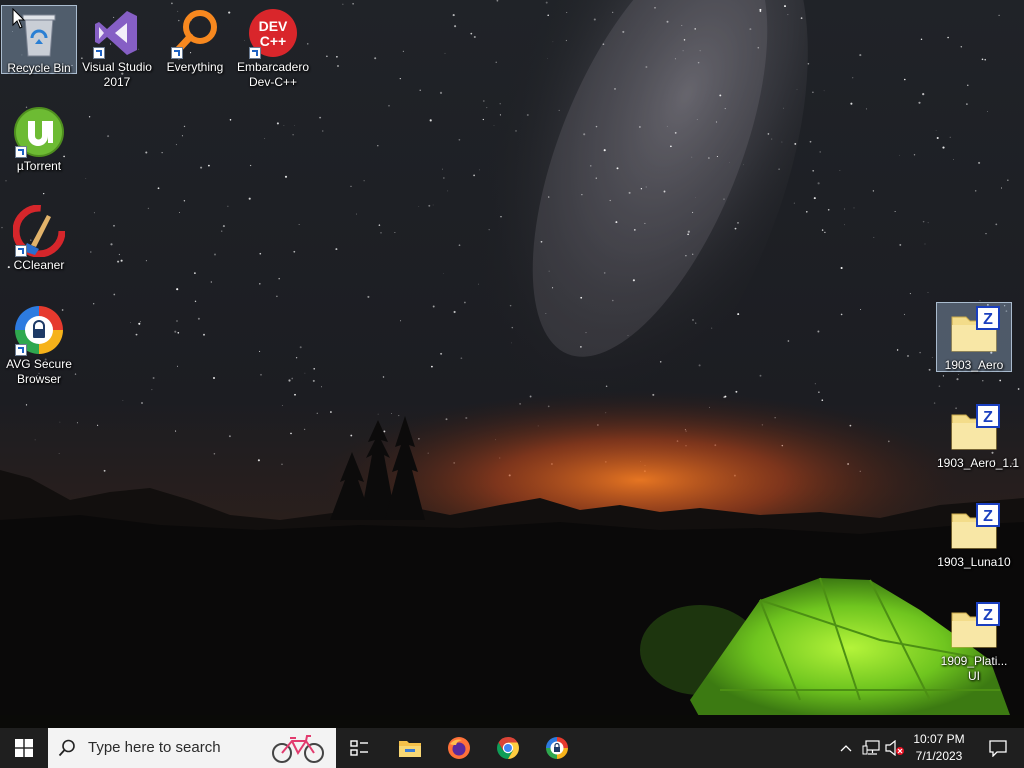 This screenshot has width=1024, height=768. I want to click on desktop-icon-1909-platinum-ui: Z 1909_Plati... UI, so click(974, 642).